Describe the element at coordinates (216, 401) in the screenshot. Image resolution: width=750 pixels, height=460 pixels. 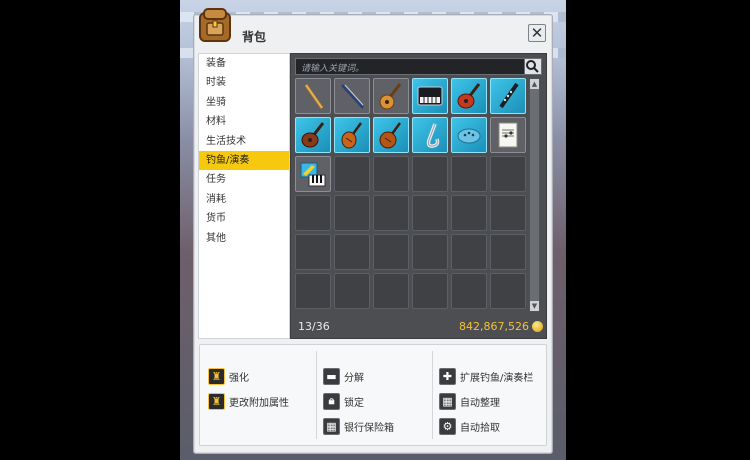
I see `change-attribute-icon: ♜` at that location.